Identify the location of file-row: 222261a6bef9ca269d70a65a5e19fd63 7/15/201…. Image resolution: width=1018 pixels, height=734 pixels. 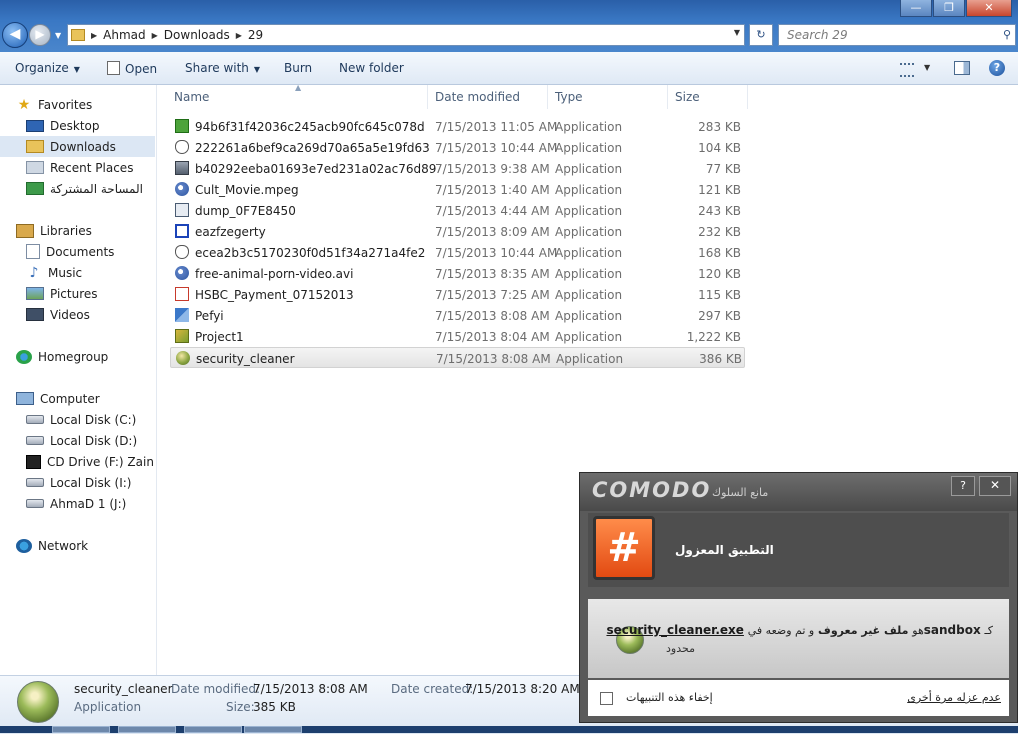
(457, 147).